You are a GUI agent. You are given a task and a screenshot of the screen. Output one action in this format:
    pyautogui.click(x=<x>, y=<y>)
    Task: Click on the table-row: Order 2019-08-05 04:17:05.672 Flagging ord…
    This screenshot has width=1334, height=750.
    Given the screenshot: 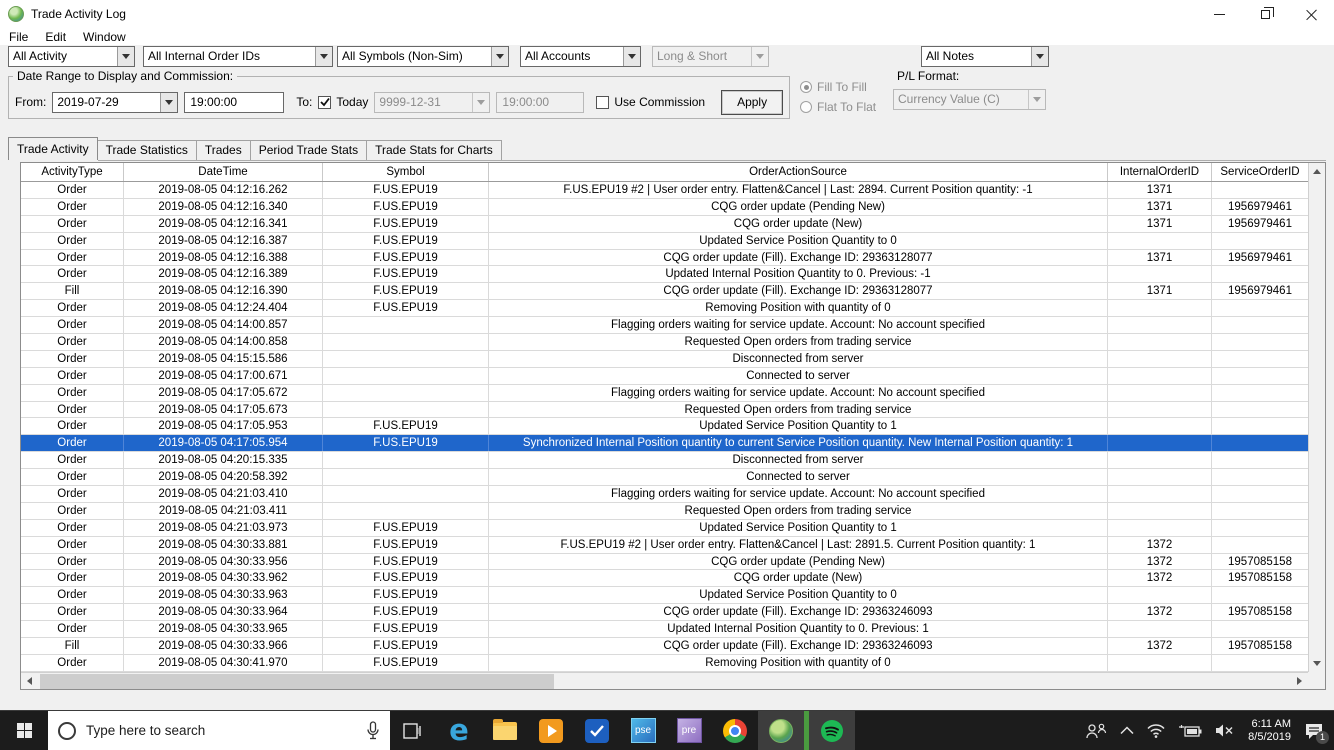 What is the action you would take?
    pyautogui.click(x=664, y=393)
    